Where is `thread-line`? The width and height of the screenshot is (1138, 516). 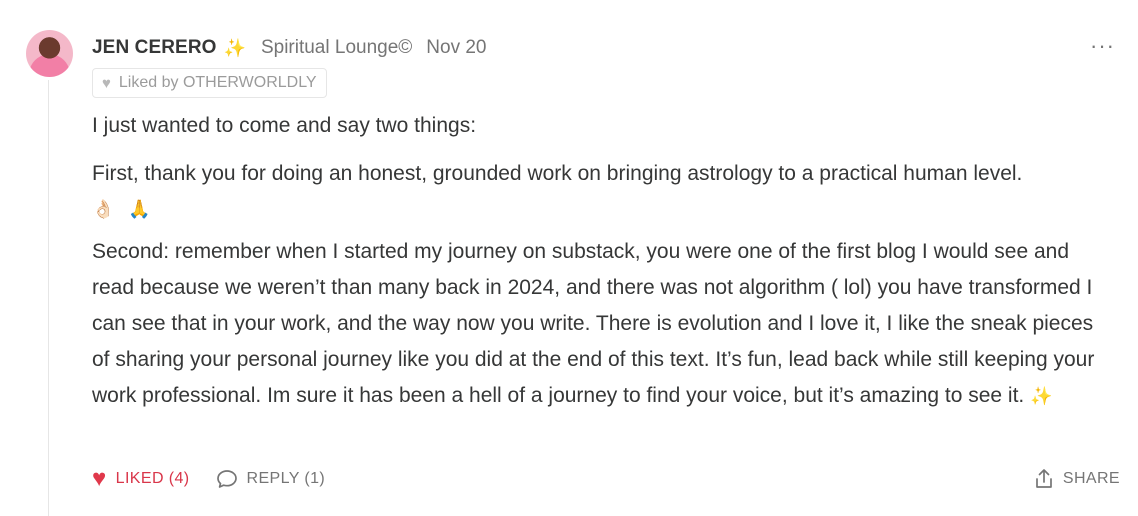 thread-line is located at coordinates (48, 298).